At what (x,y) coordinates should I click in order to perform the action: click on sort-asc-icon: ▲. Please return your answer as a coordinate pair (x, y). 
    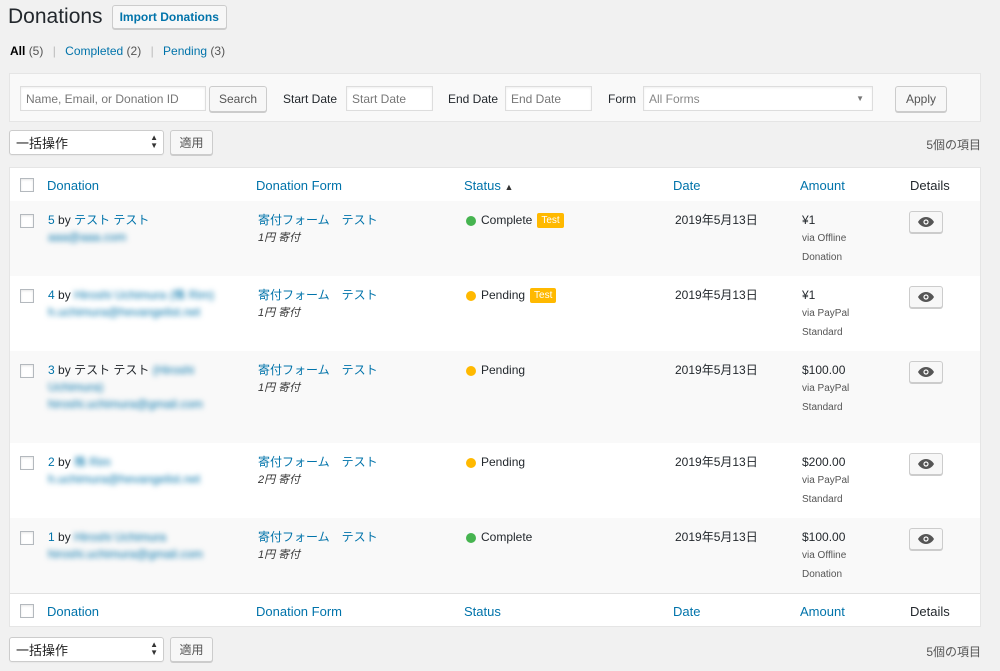
    Looking at the image, I should click on (509, 187).